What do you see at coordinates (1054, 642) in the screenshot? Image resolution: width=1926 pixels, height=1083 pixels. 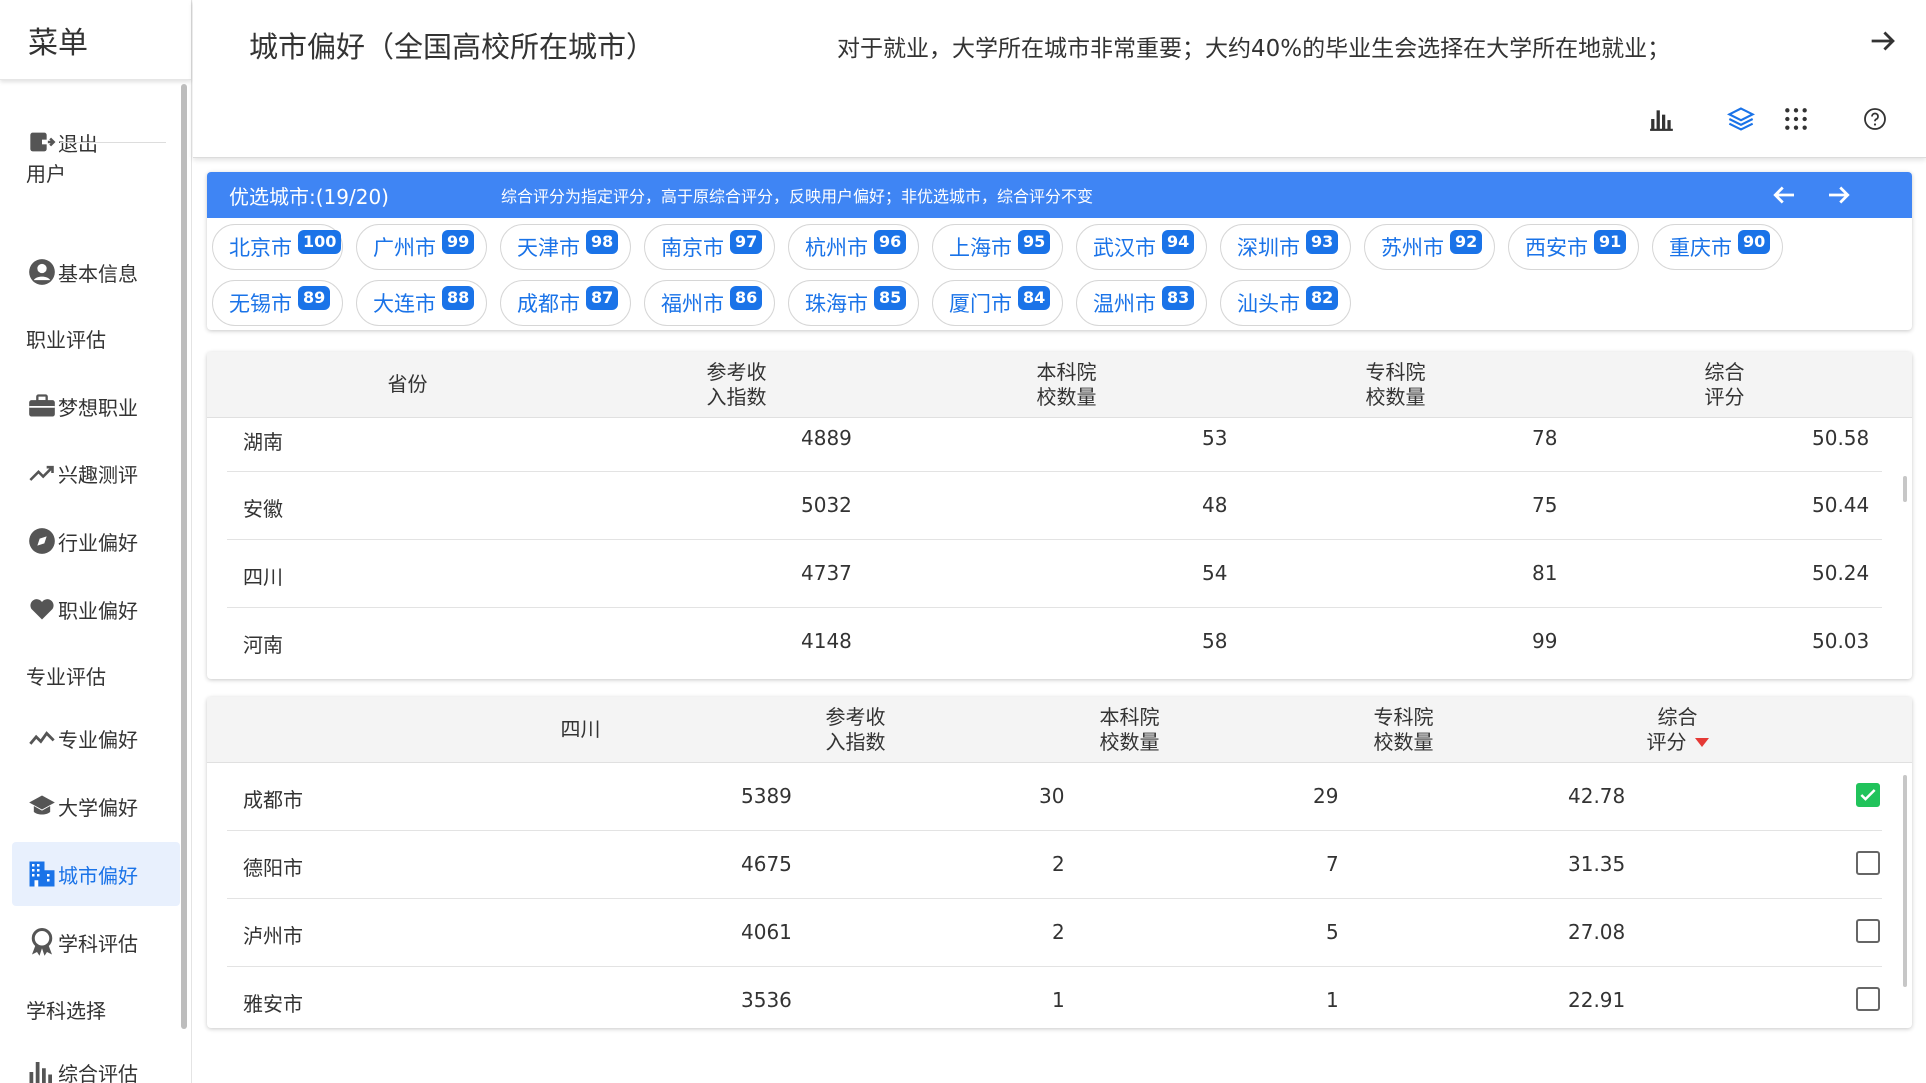 I see `table-row: 河南 4148 58 99 50.03` at bounding box center [1054, 642].